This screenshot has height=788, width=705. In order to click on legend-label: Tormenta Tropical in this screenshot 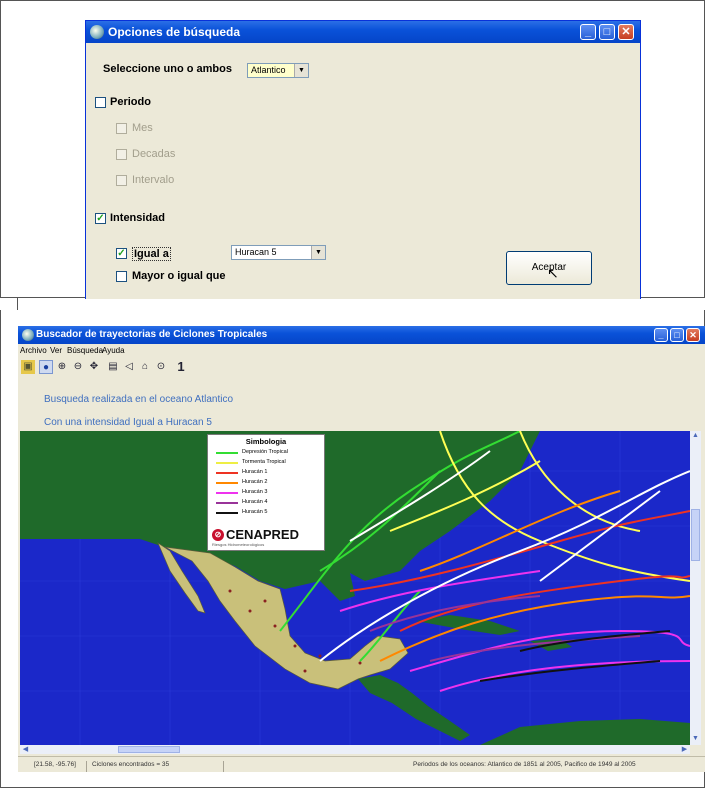, I will do `click(264, 462)`.